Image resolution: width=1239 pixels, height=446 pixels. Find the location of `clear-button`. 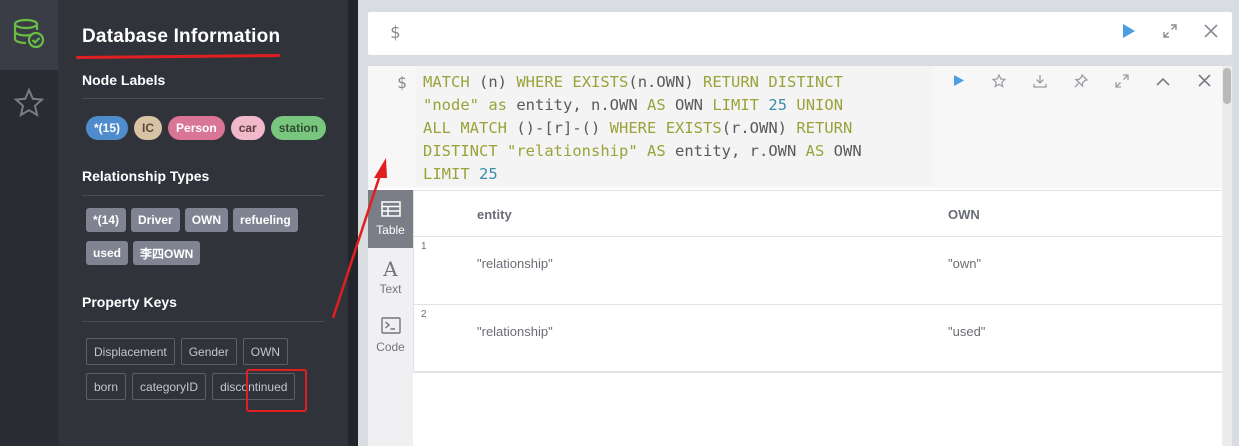

clear-button is located at coordinates (1211, 33).